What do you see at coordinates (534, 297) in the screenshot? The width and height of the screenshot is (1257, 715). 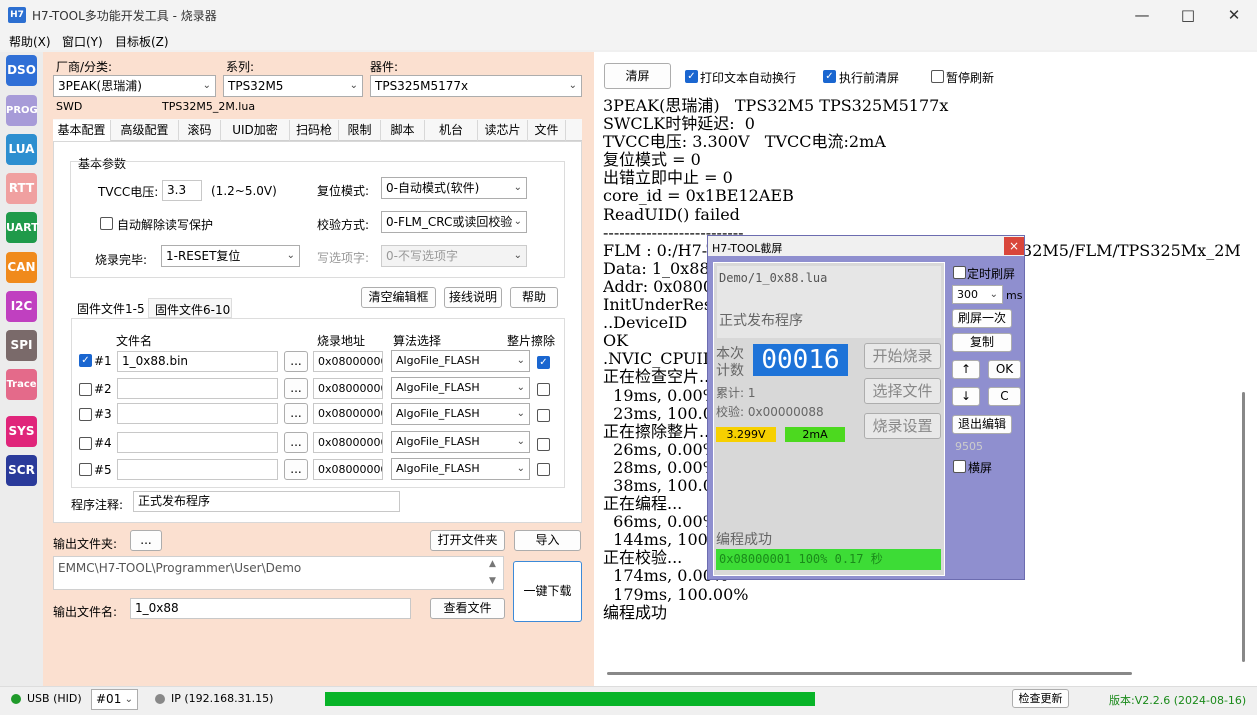 I see `help-button: 帮助` at bounding box center [534, 297].